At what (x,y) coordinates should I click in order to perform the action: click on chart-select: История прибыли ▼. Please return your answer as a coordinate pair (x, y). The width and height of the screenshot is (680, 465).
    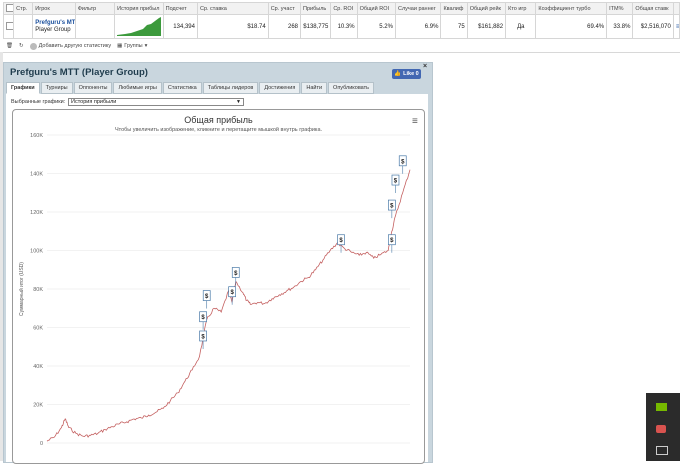
    Looking at the image, I should click on (156, 102).